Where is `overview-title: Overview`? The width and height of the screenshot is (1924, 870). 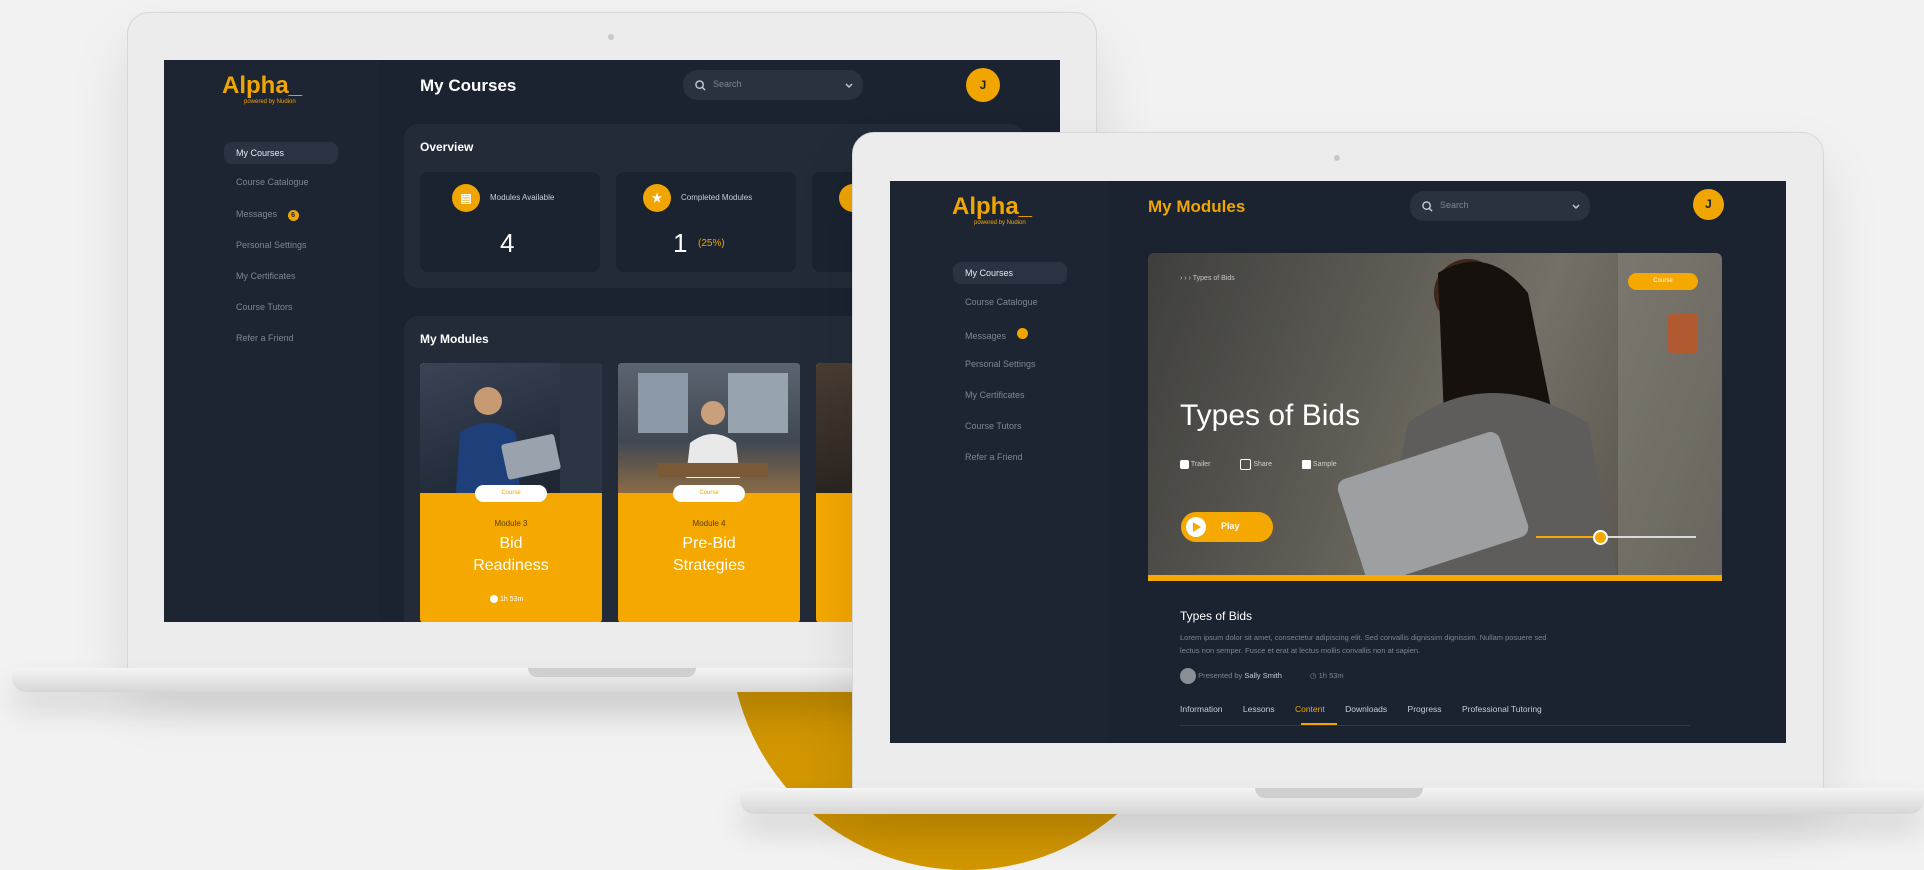 overview-title: Overview is located at coordinates (447, 147).